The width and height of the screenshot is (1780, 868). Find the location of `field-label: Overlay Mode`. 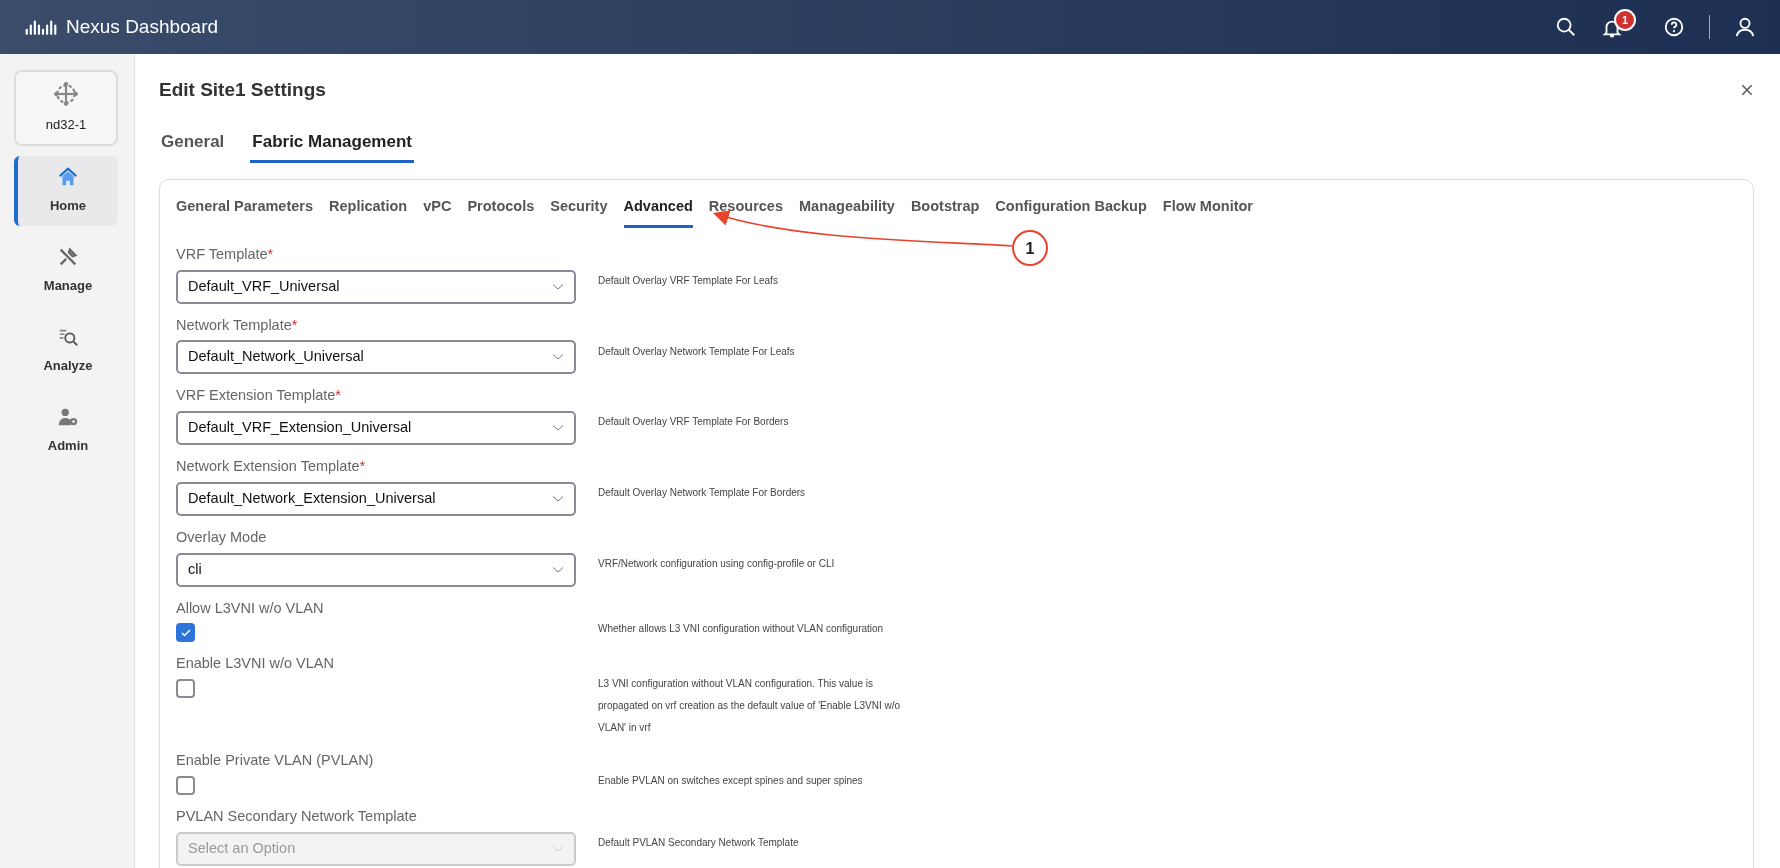

field-label: Overlay Mode is located at coordinates (222, 537).